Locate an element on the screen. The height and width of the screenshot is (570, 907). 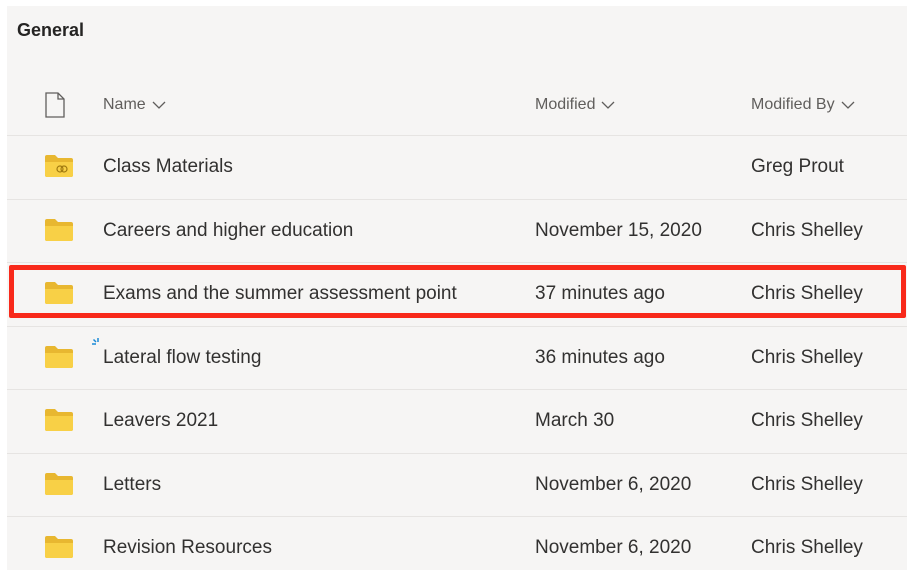
column-header-modified: Modified is located at coordinates (575, 105).